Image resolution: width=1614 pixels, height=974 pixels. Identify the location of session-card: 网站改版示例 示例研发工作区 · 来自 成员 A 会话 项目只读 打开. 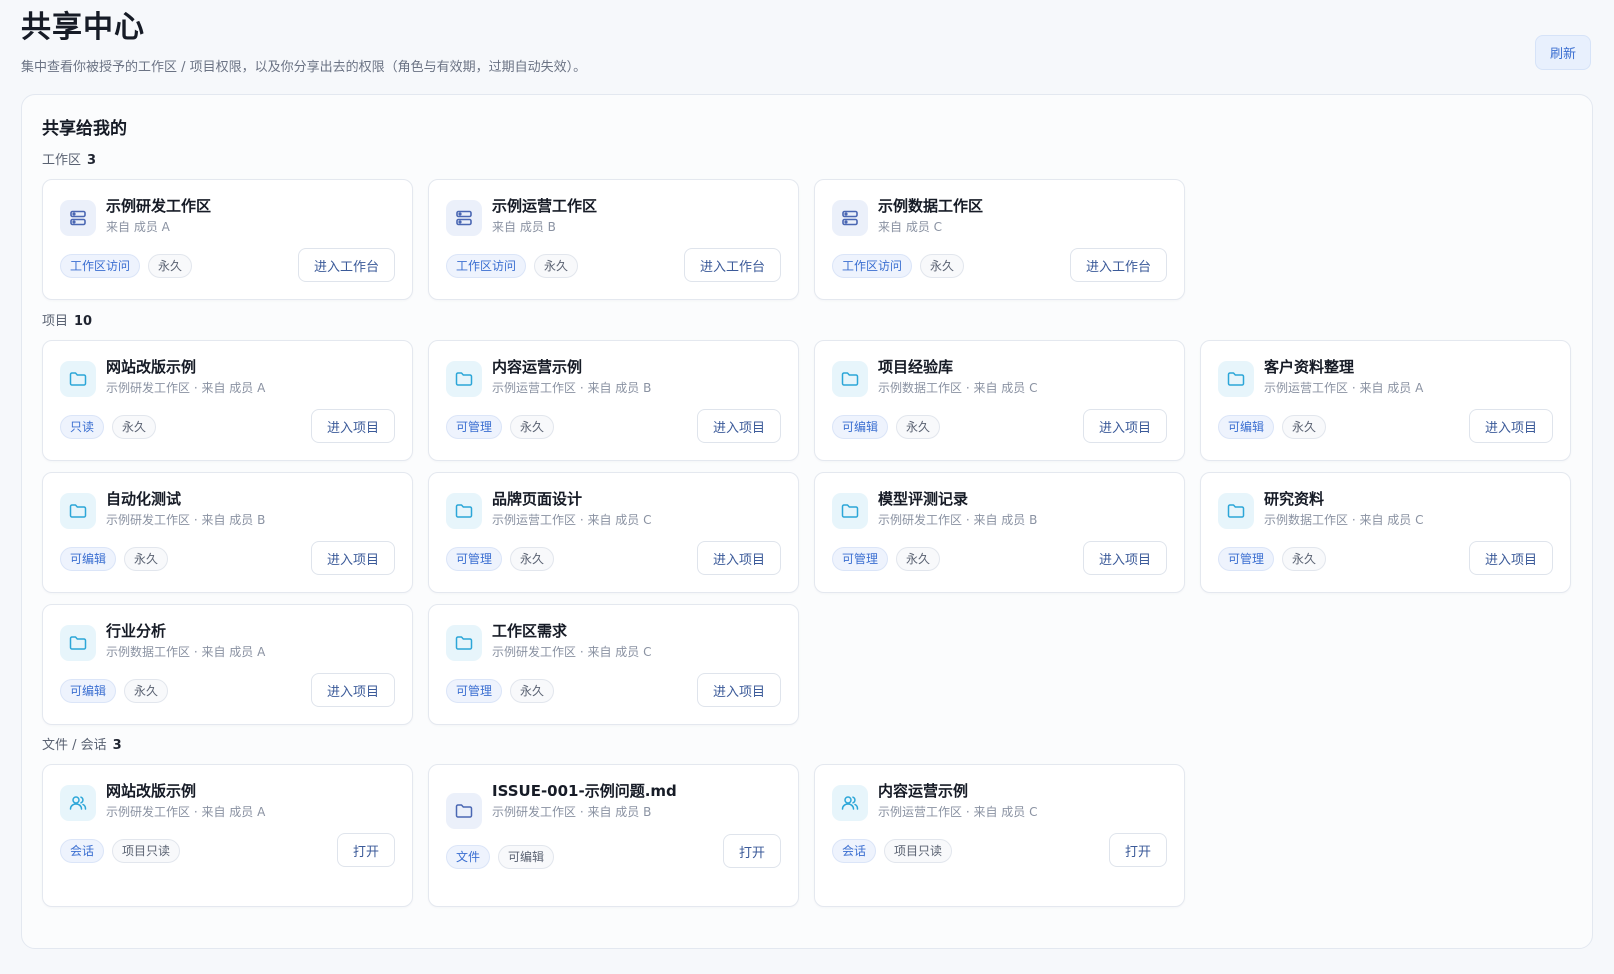
(227, 835).